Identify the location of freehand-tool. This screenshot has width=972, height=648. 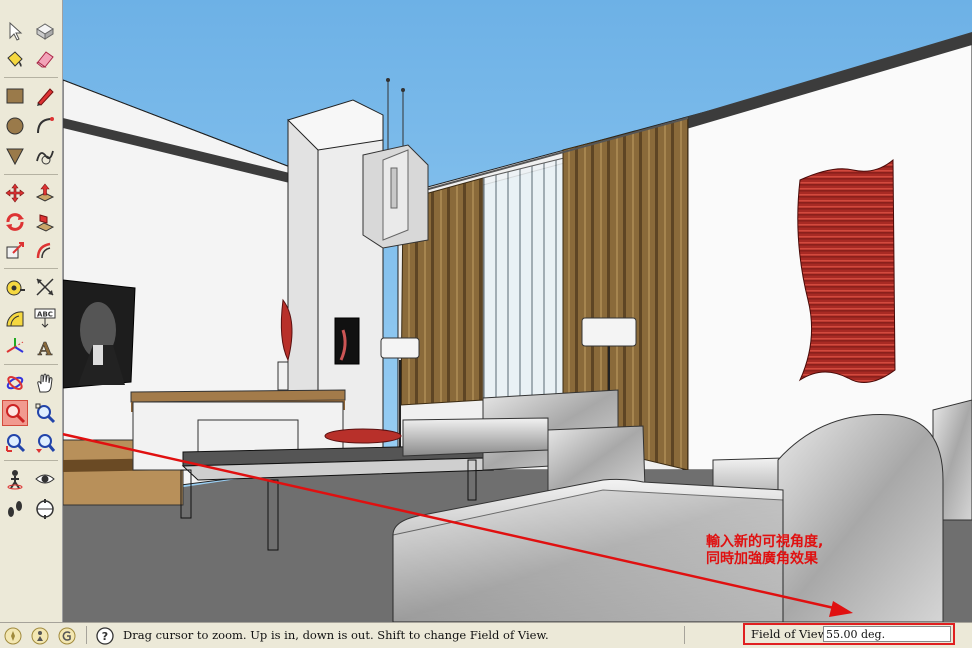
(45, 156).